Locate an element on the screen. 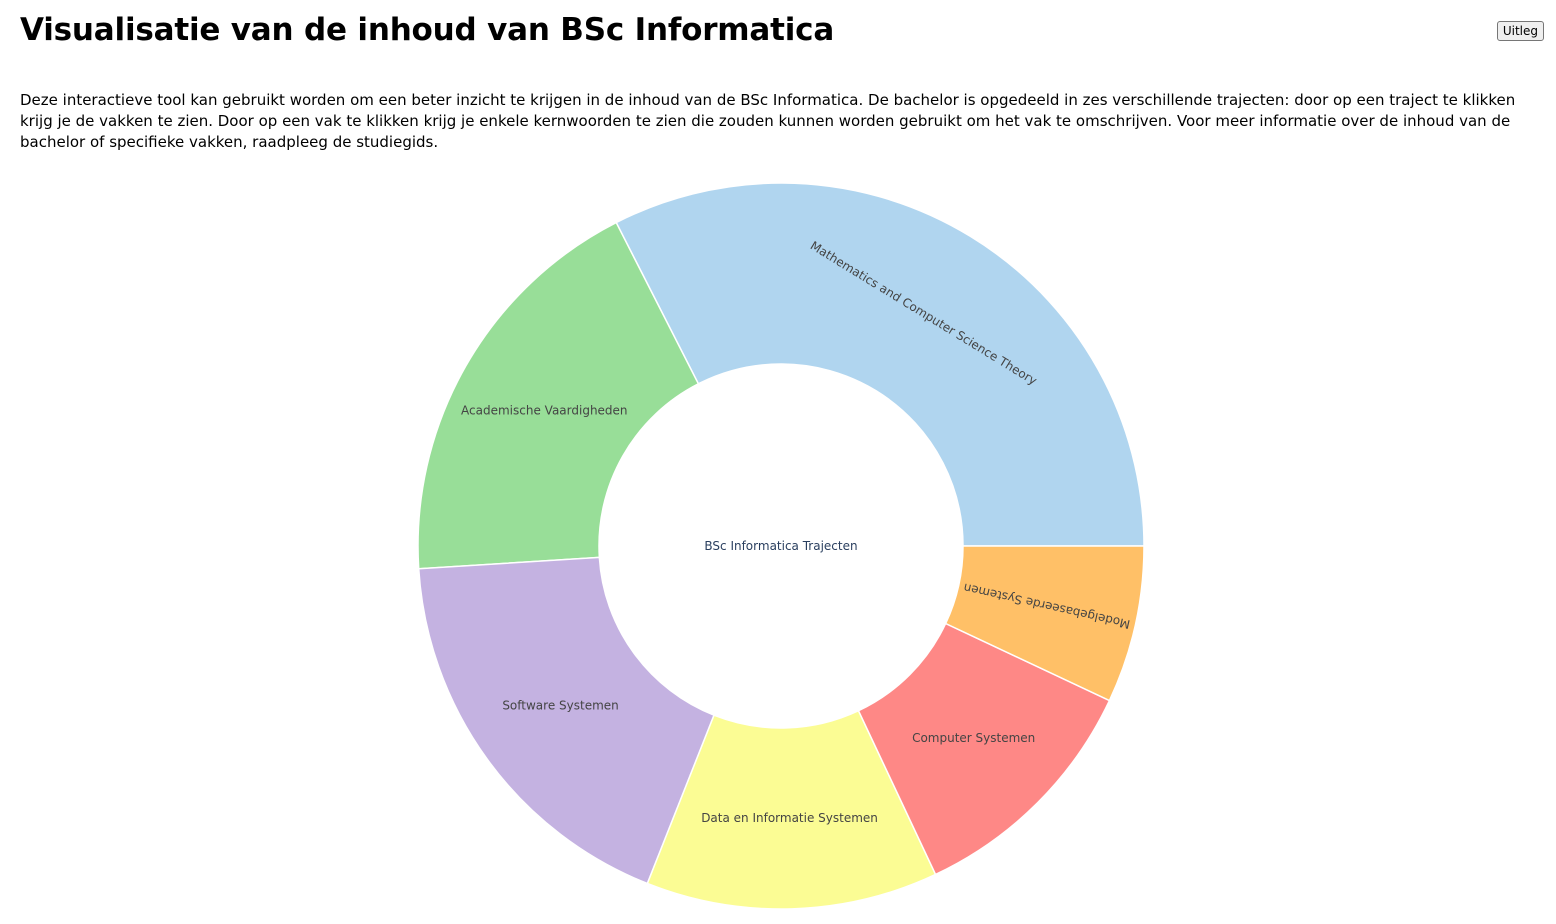  slice-mathematics-and-computer-science-theory is located at coordinates (880, 364).